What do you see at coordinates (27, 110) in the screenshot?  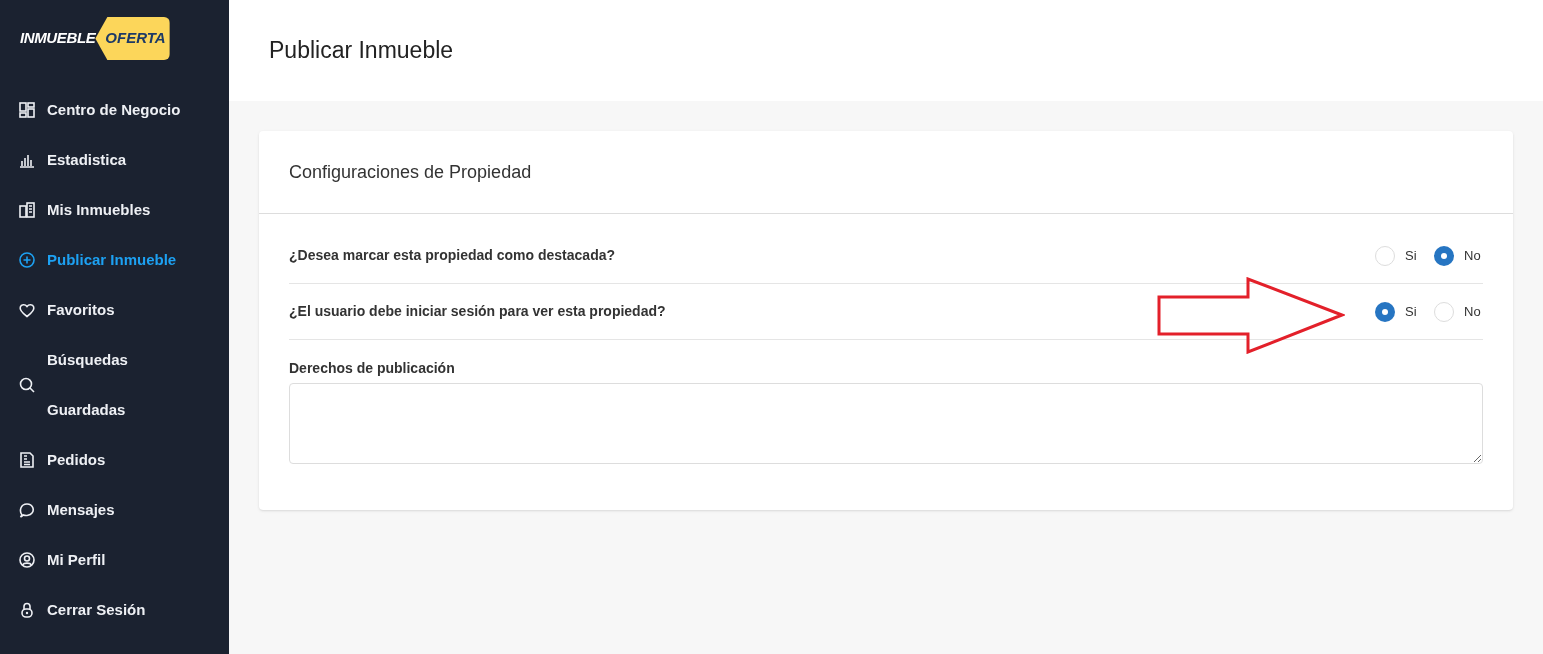 I see `dashboard-icon` at bounding box center [27, 110].